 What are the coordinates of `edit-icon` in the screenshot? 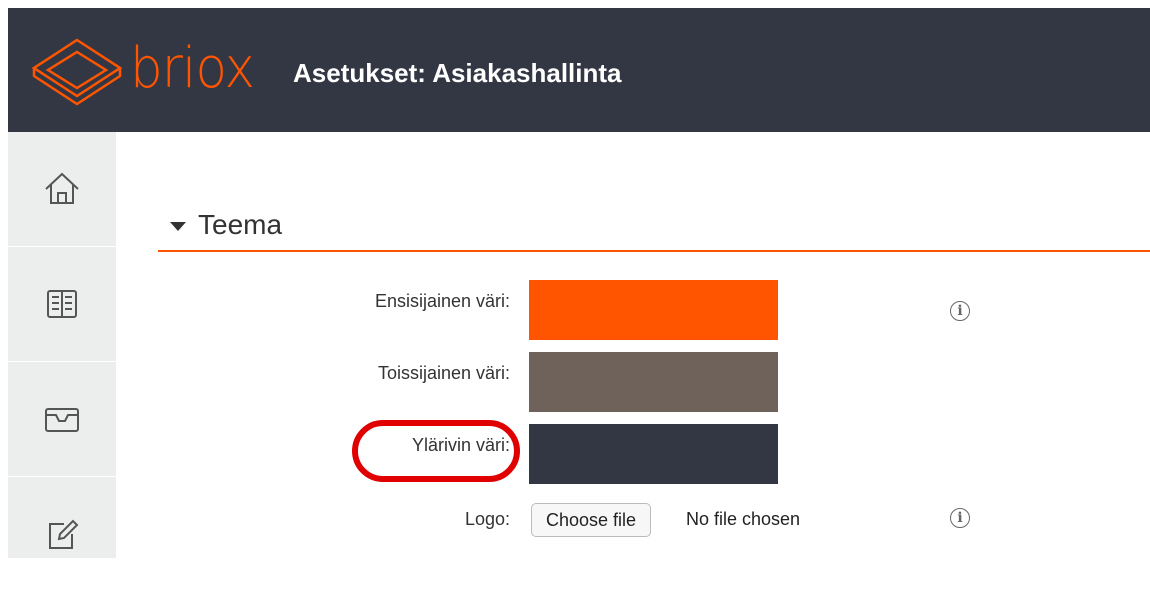 It's located at (64, 534).